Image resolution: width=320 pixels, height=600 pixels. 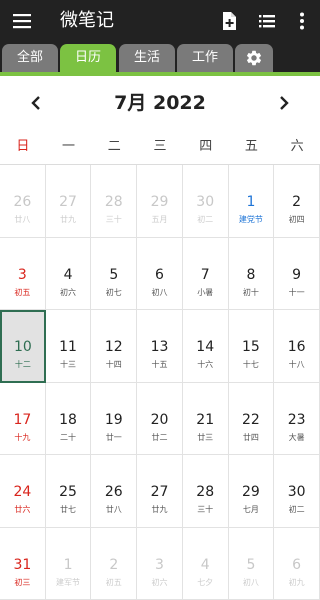 I want to click on calendar-day: 9 十一, so click(x=297, y=273).